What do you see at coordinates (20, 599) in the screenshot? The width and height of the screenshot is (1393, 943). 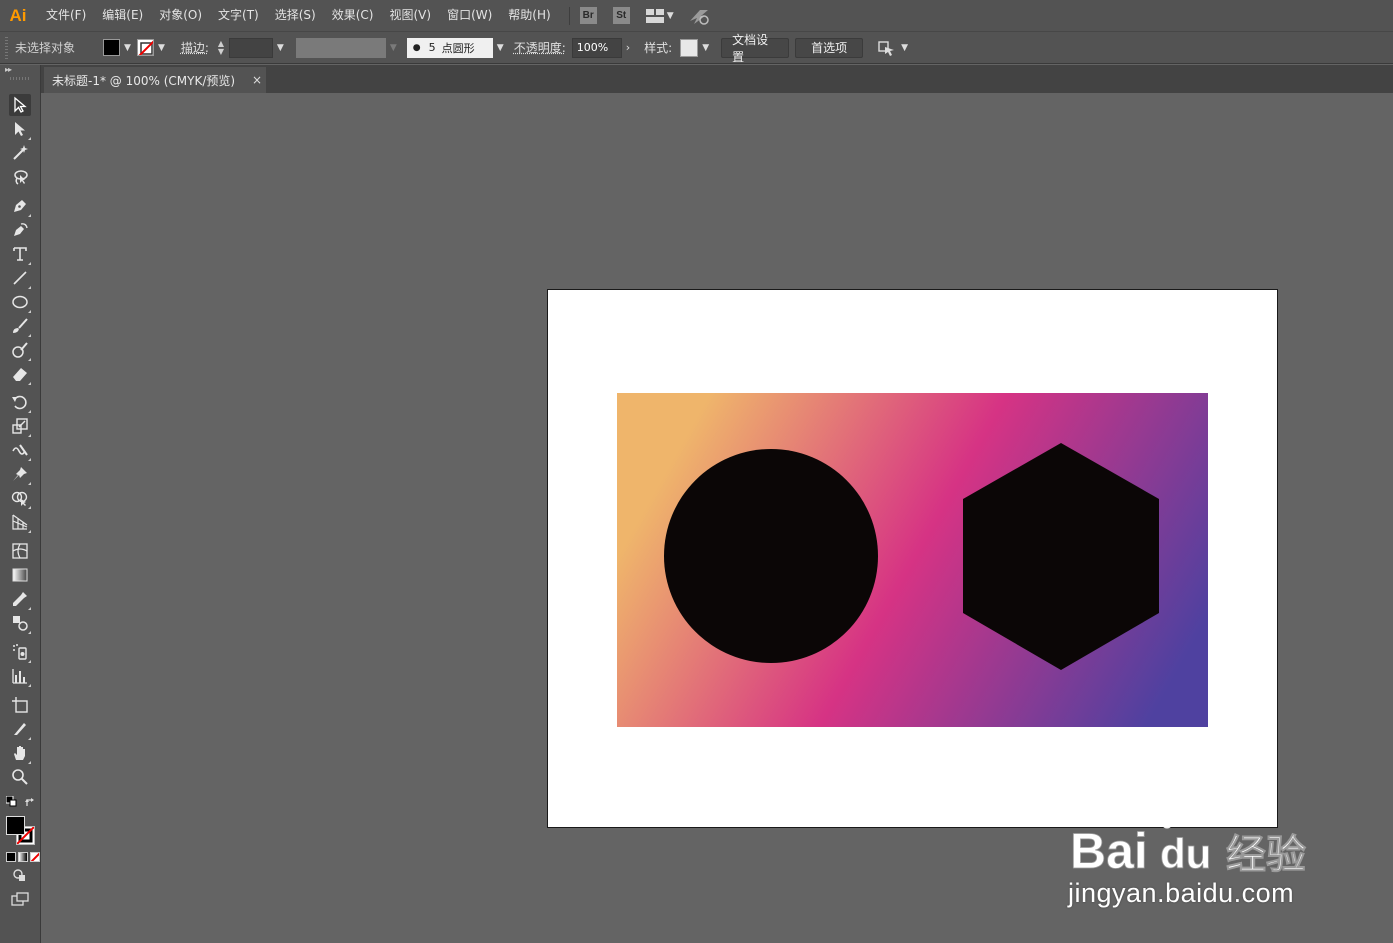 I see `eyedropper-tool` at bounding box center [20, 599].